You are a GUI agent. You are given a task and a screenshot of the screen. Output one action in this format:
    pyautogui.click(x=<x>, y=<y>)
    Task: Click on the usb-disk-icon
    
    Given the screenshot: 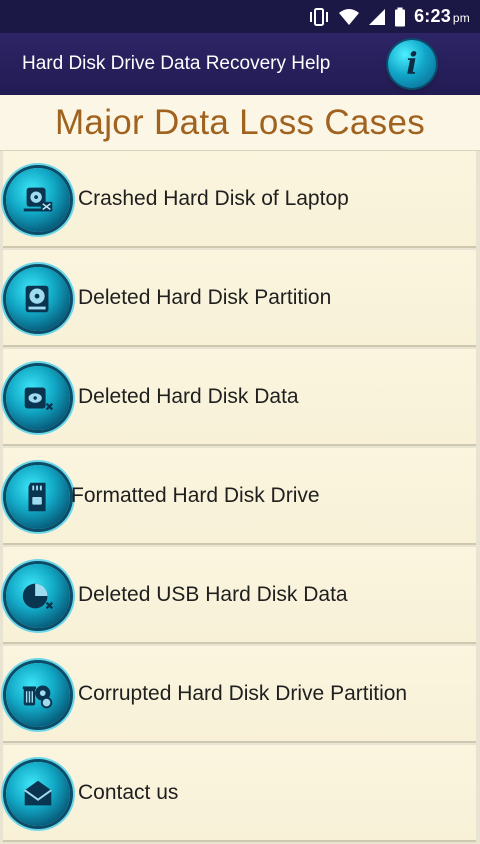 What is the action you would take?
    pyautogui.click(x=38, y=596)
    